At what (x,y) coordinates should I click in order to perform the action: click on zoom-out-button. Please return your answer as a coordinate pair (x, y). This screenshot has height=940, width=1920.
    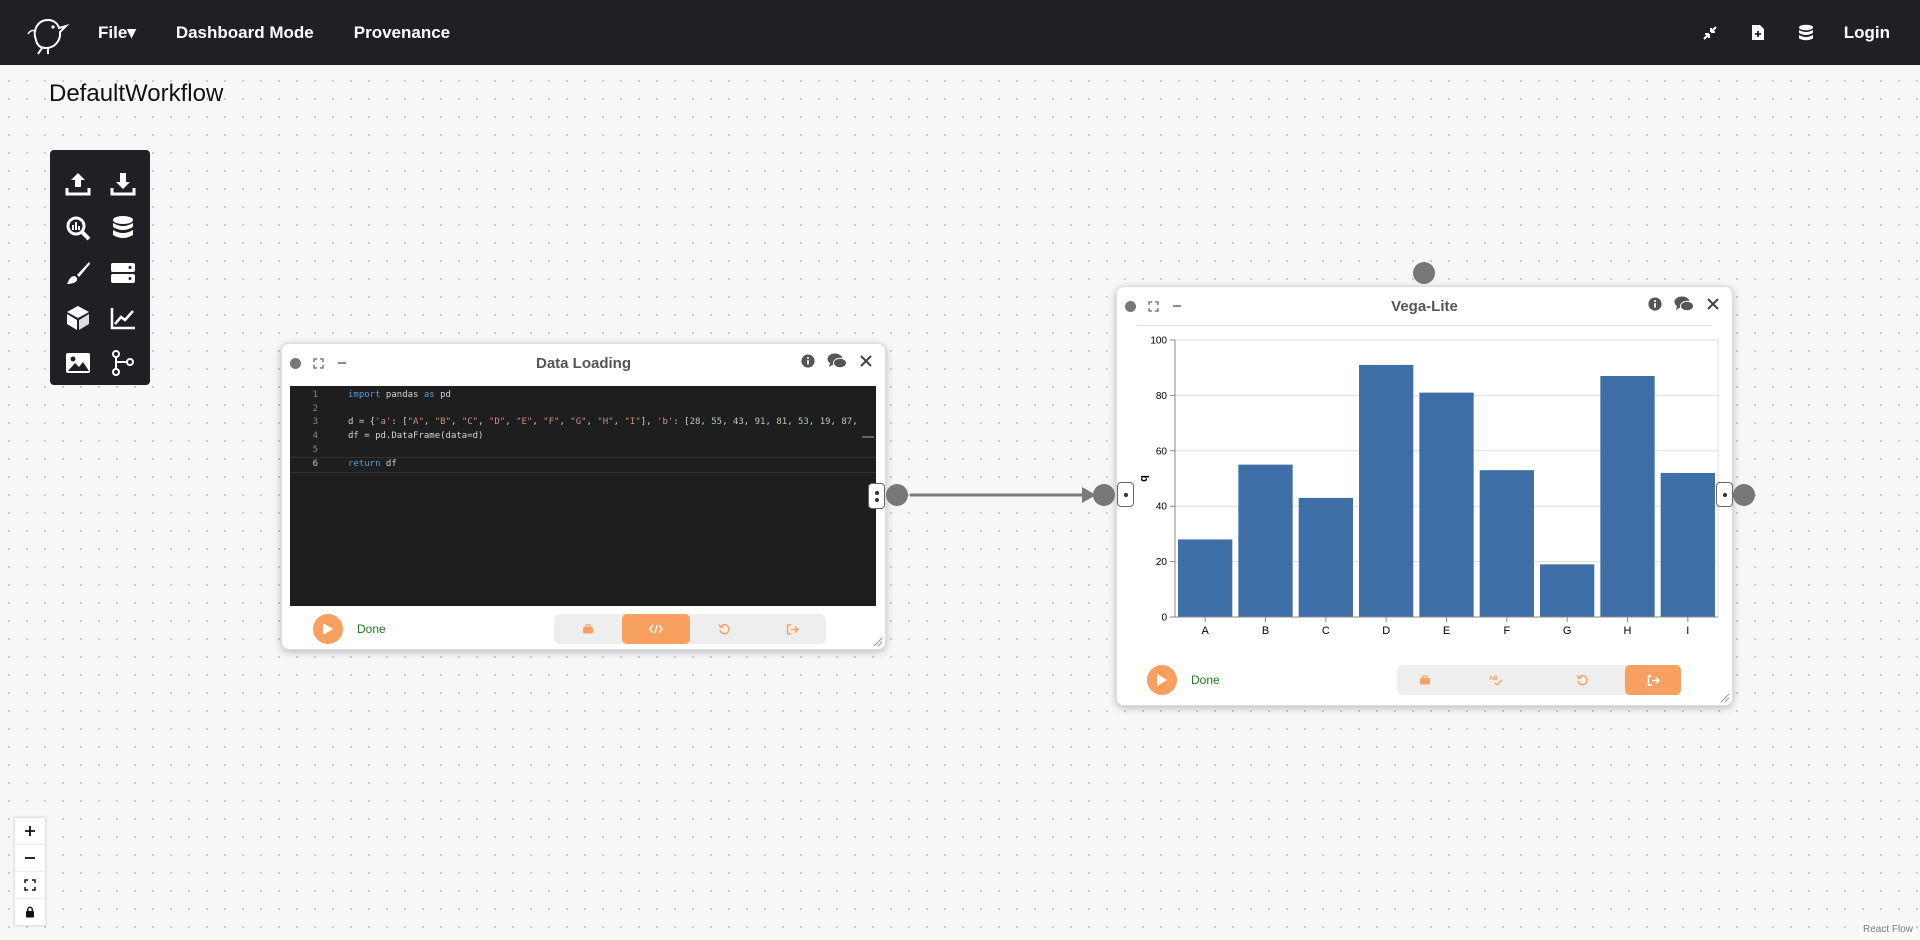
    Looking at the image, I should click on (30, 858).